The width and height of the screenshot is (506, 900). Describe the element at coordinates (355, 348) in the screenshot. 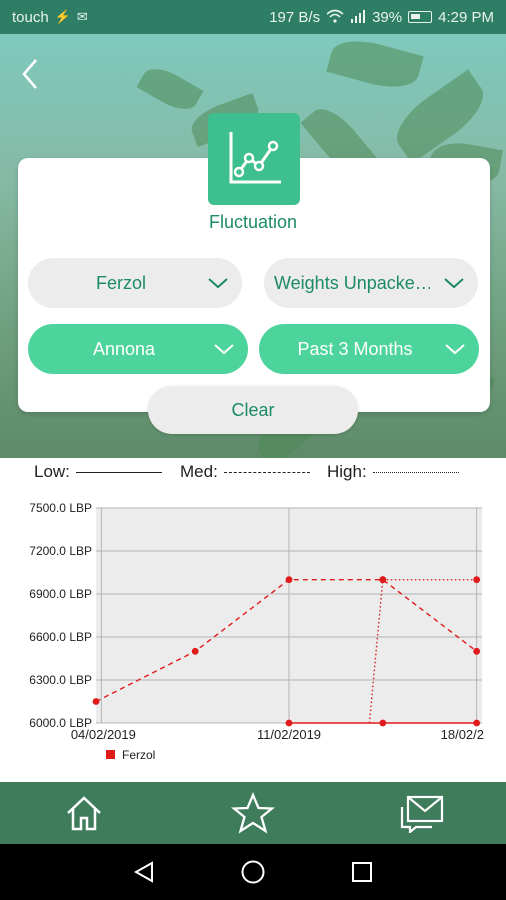

I see `period-dropdown-value: Past 3 Months` at that location.